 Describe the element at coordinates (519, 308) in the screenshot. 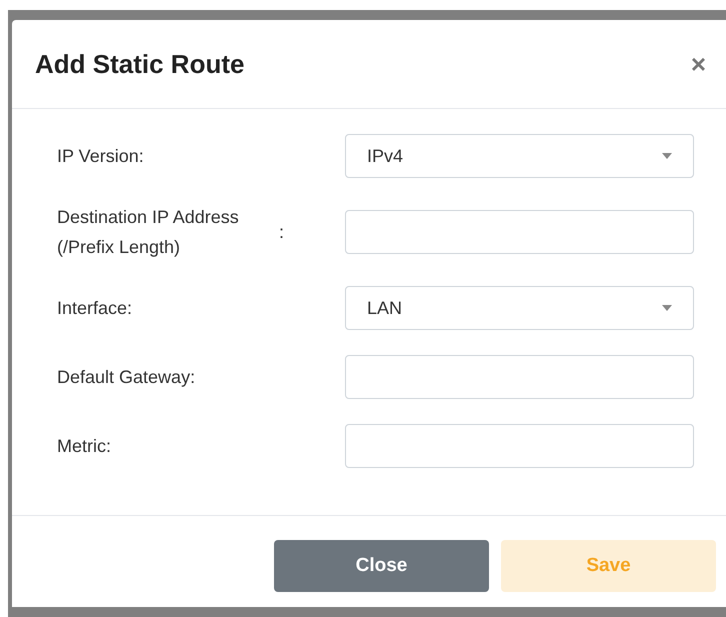

I see `select-field: LAN` at that location.